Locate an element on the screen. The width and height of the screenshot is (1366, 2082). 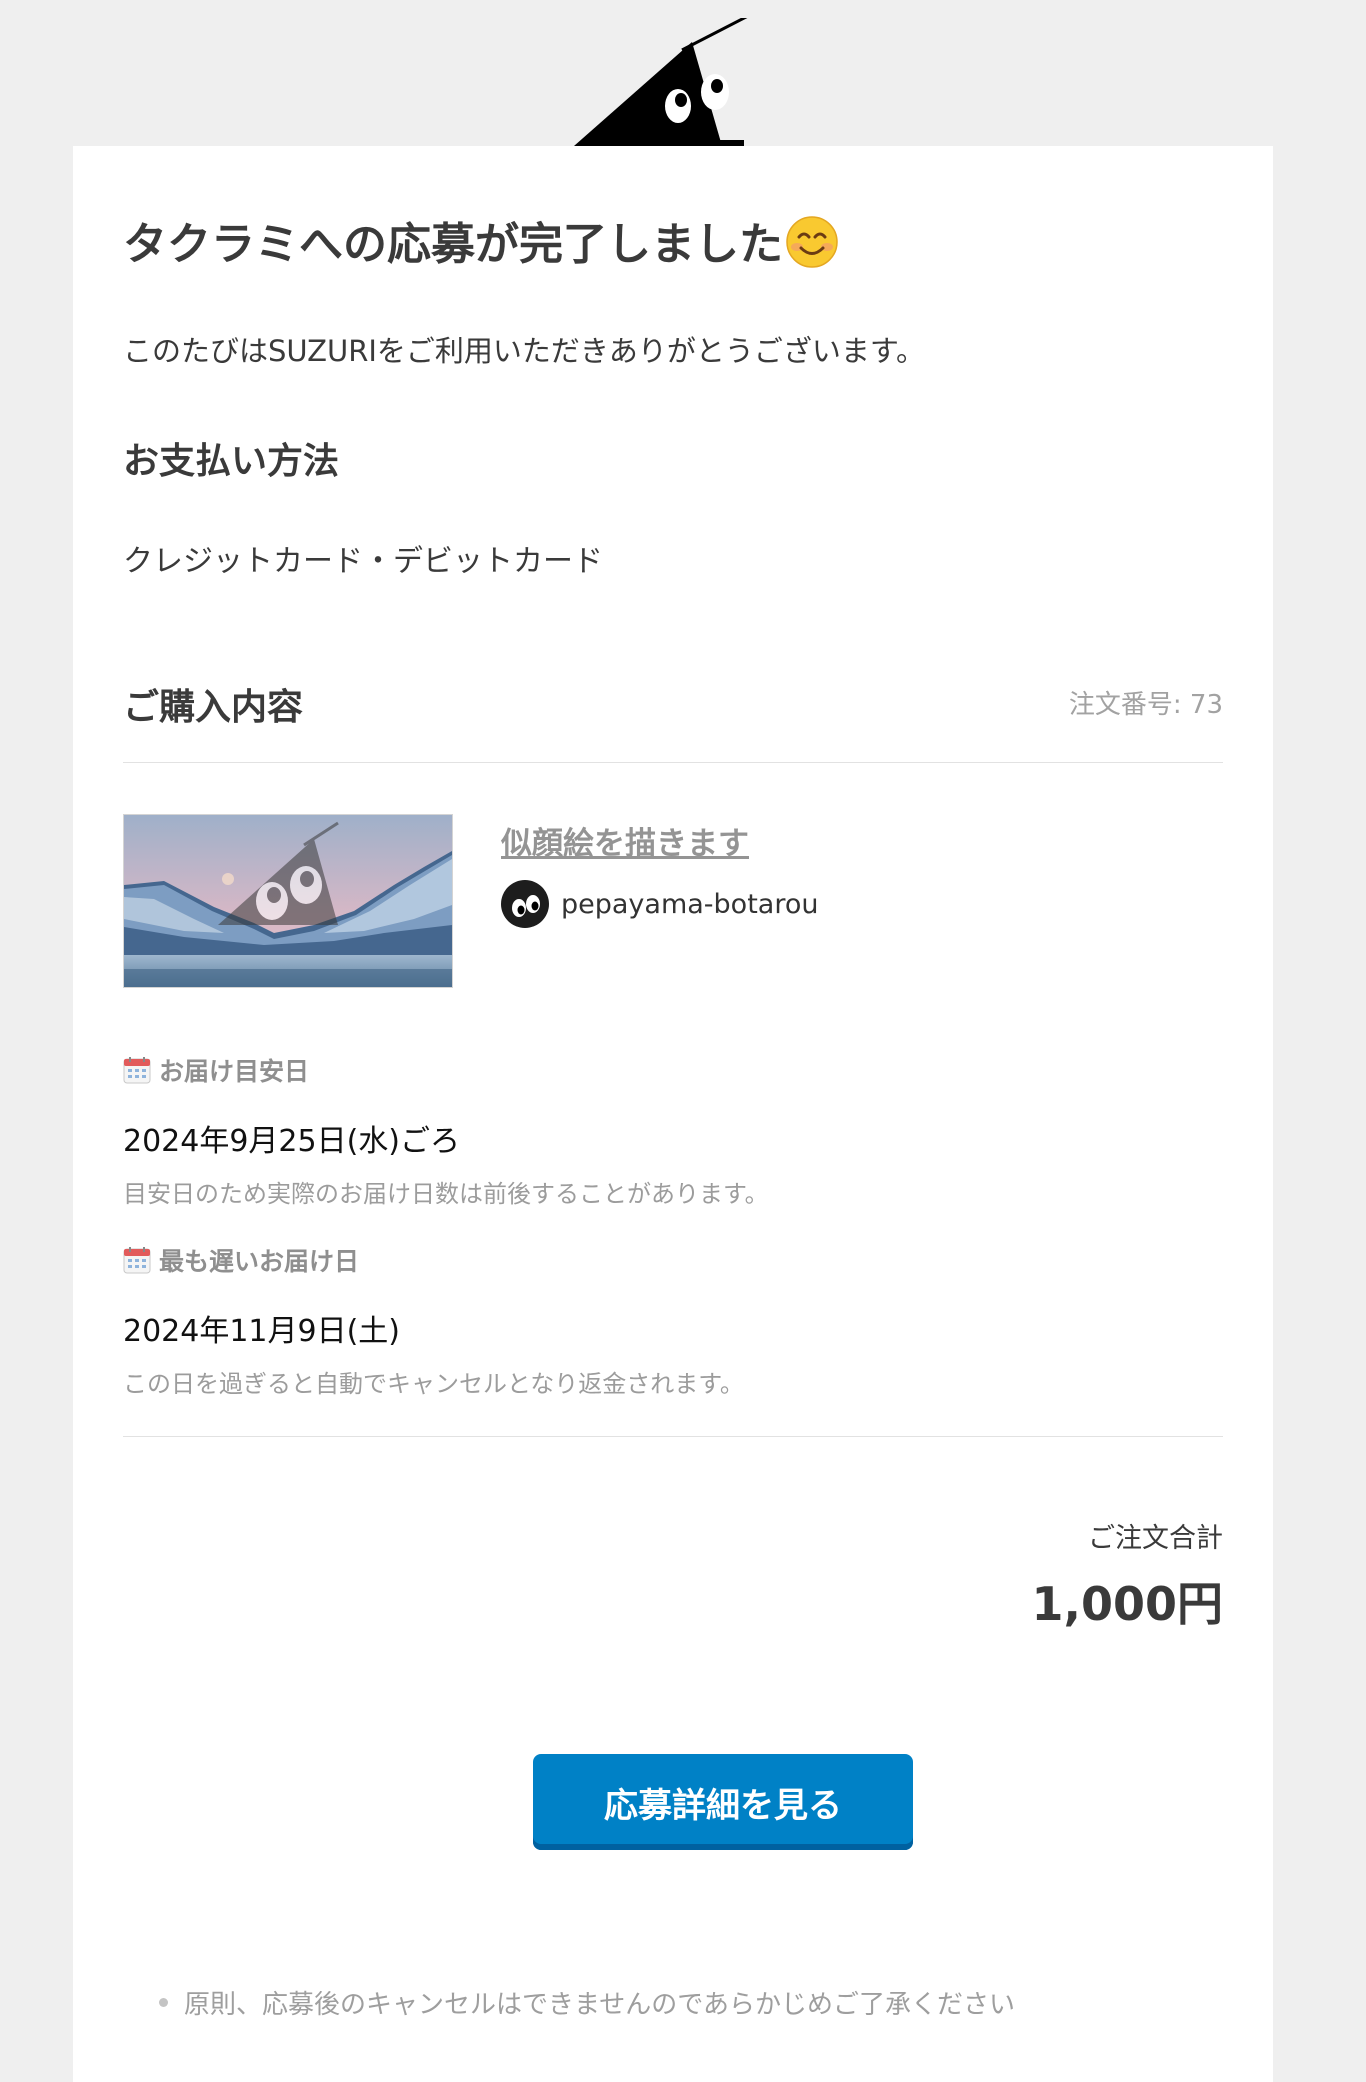
smiling-face-icon is located at coordinates (812, 242).